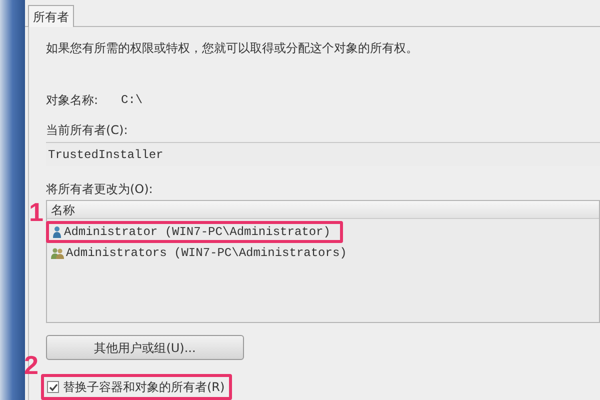 The height and width of the screenshot is (400, 600). What do you see at coordinates (132, 100) in the screenshot?
I see `object-name-value: C:\` at bounding box center [132, 100].